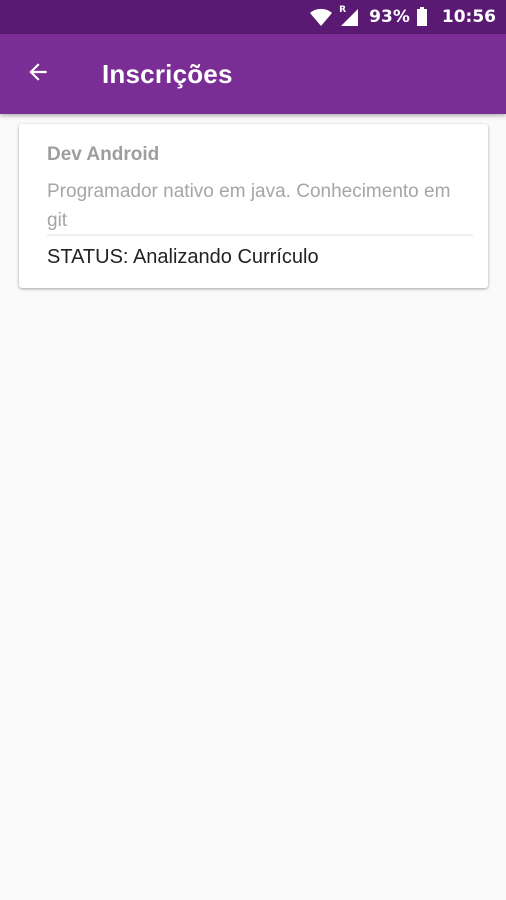 The height and width of the screenshot is (900, 506). What do you see at coordinates (253, 74) in the screenshot?
I see `app-bar: Inscrições` at bounding box center [253, 74].